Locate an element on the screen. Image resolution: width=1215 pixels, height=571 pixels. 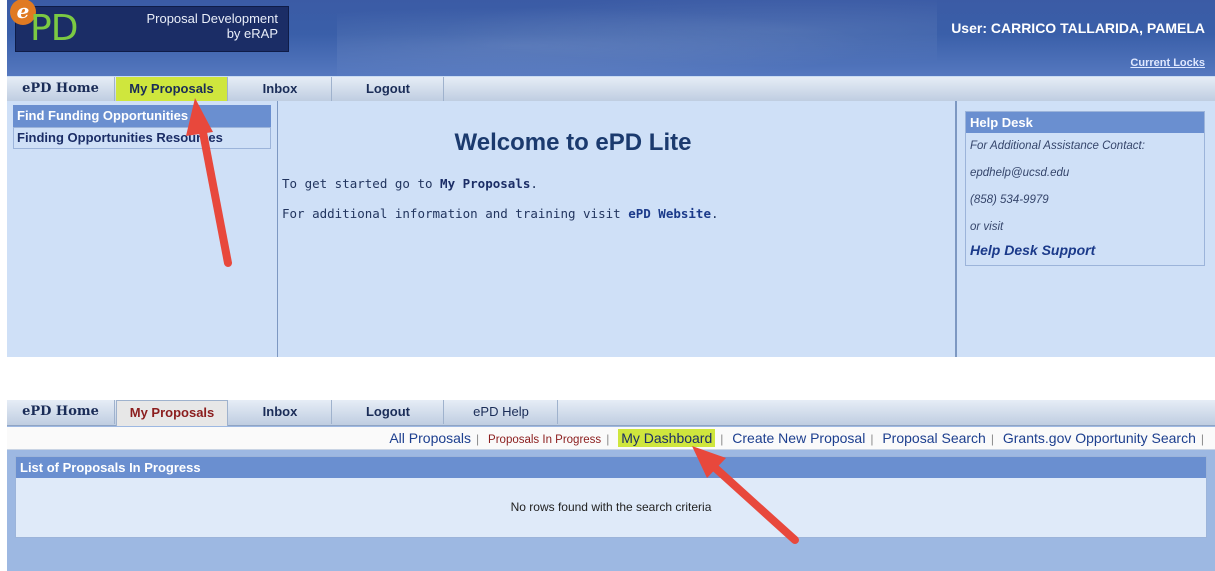
get-started-text: To get started go to My Proposals. is located at coordinates (410, 183).